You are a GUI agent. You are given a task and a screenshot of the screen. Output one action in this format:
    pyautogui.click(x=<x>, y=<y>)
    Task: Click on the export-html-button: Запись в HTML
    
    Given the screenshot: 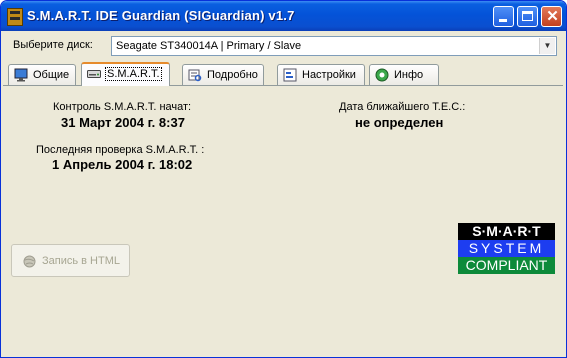 What is the action you would take?
    pyautogui.click(x=70, y=260)
    